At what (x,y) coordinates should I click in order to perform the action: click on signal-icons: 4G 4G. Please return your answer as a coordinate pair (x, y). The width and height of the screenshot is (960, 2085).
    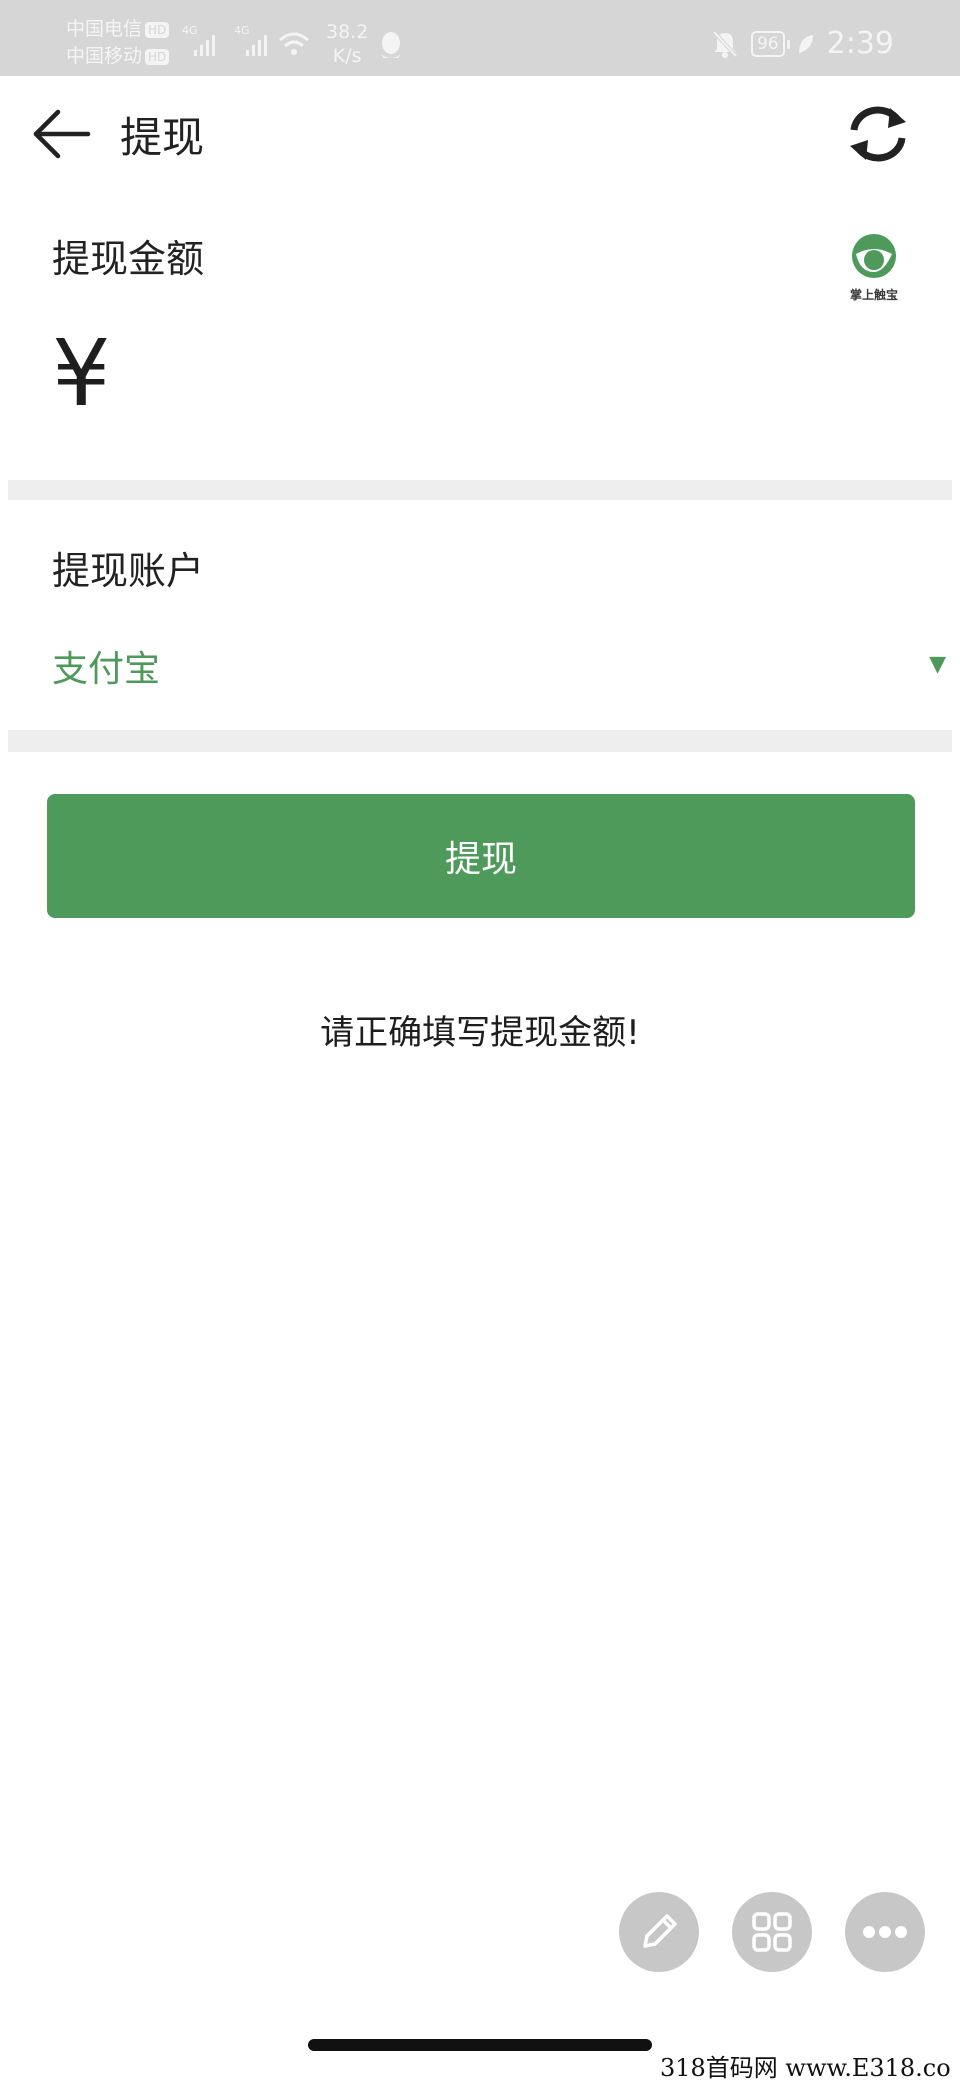
    Looking at the image, I should click on (245, 44).